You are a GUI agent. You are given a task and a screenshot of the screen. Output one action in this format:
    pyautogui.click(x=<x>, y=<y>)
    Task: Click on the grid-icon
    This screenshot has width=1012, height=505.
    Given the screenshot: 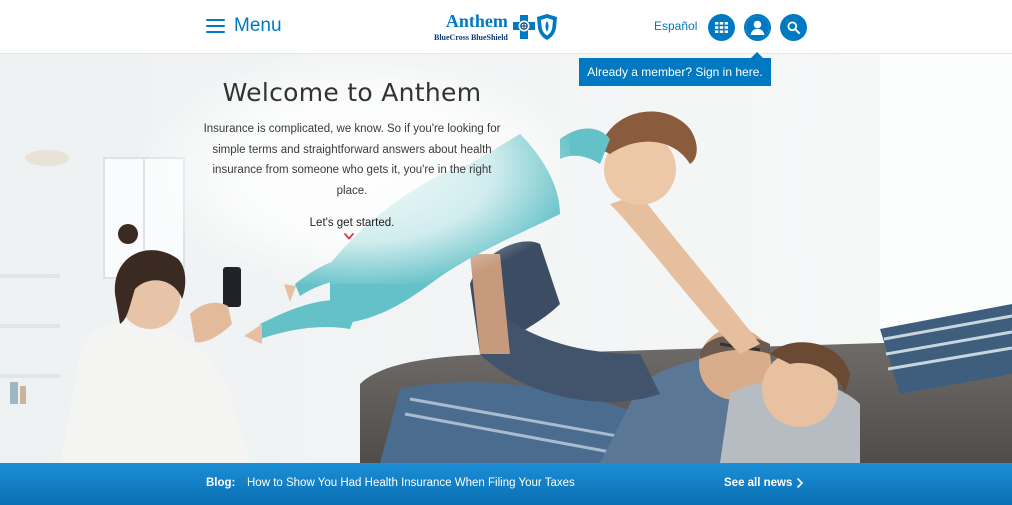 What is the action you would take?
    pyautogui.click(x=721, y=27)
    